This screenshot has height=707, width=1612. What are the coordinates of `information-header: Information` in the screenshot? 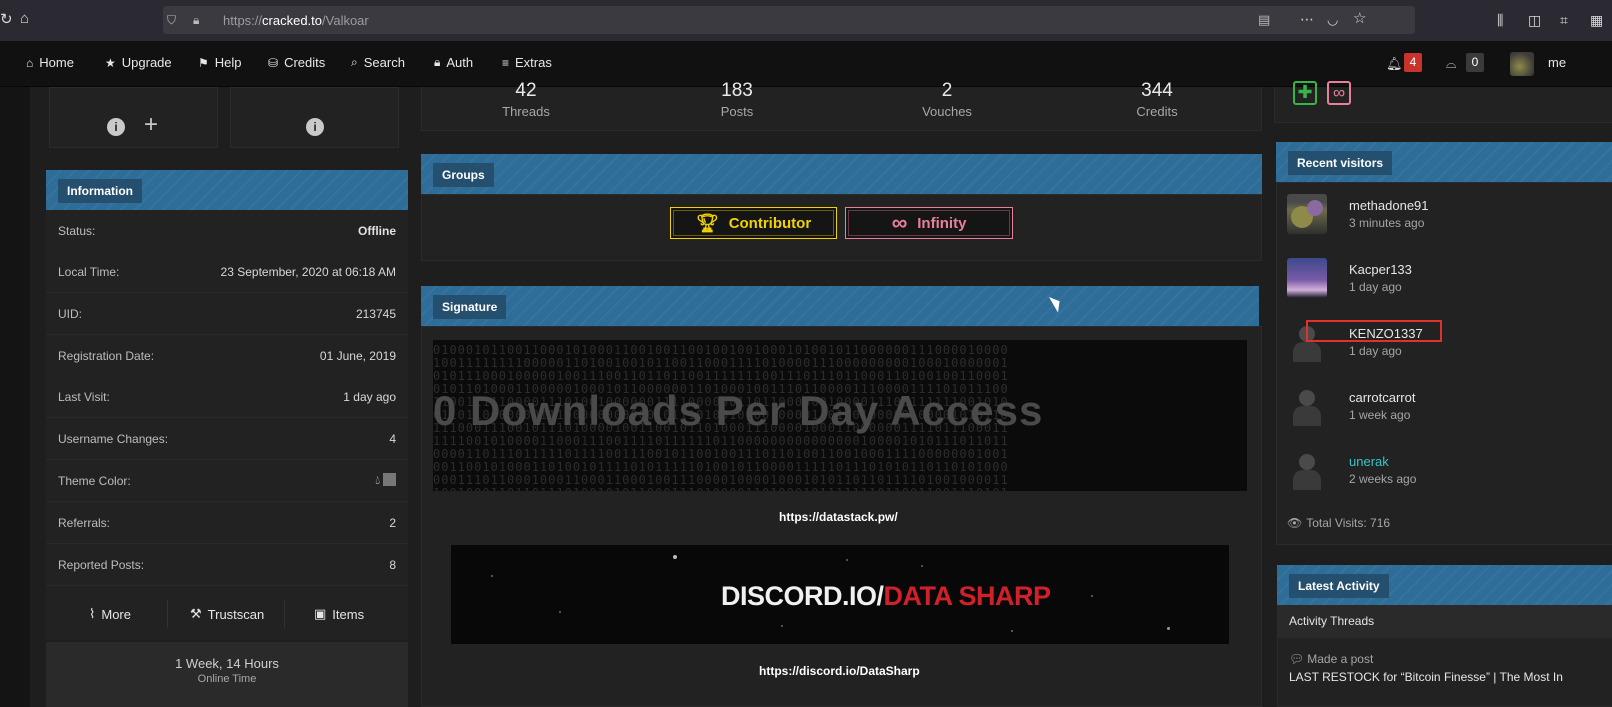 It's located at (227, 190).